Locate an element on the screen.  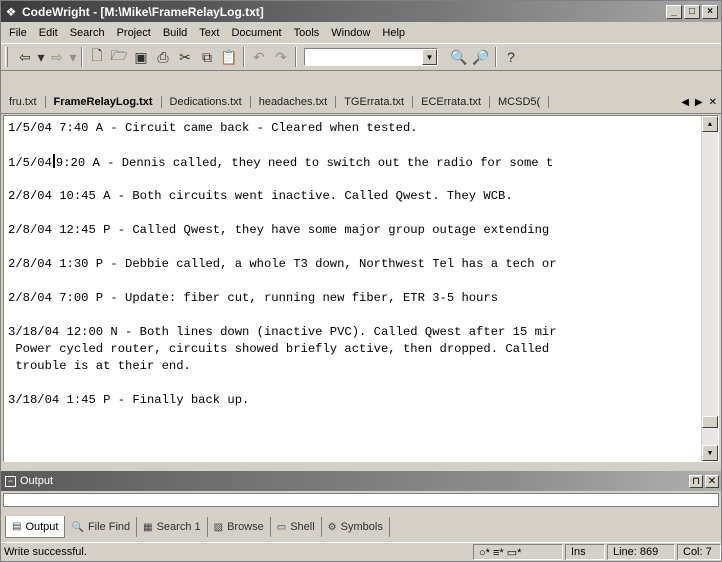
shell-icon: ▭ is located at coordinates (281, 527).